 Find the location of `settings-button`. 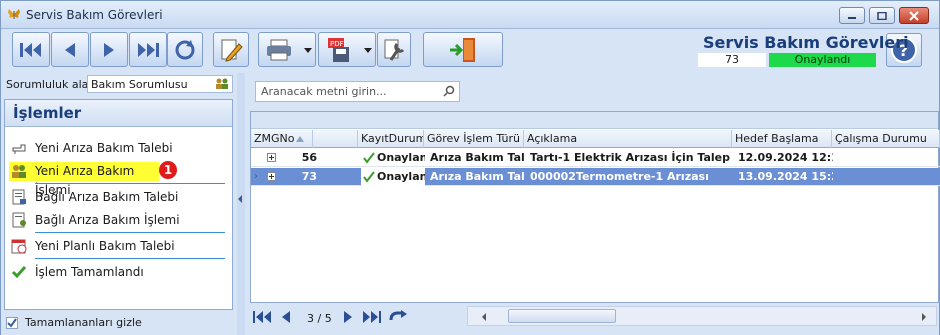

settings-button is located at coordinates (394, 49).